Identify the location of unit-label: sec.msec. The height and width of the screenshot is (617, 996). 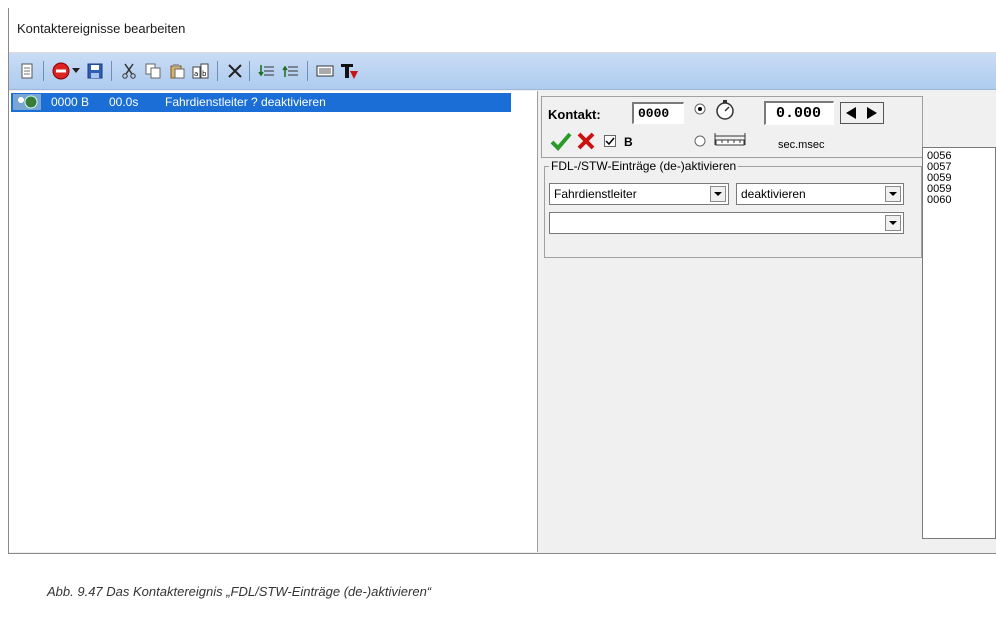
(801, 145).